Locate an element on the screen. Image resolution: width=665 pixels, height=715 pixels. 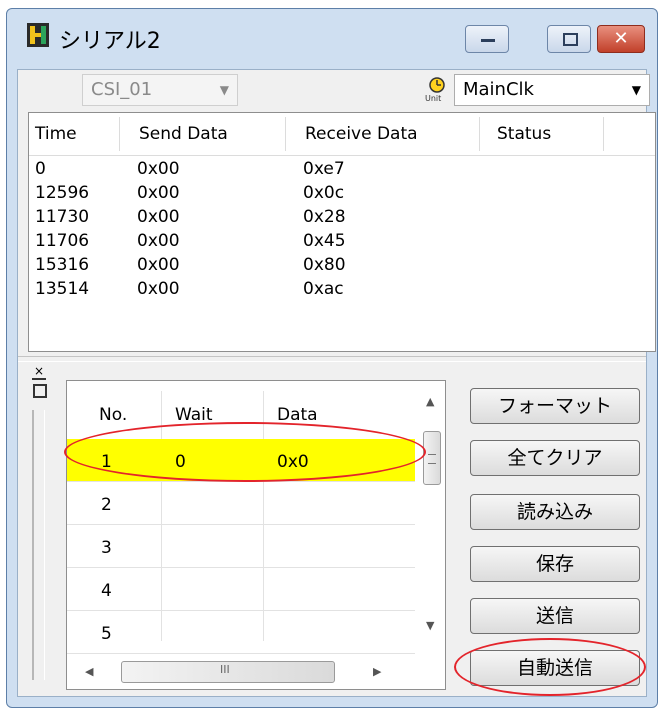
vertical-scroll-thumb is located at coordinates (432, 458).